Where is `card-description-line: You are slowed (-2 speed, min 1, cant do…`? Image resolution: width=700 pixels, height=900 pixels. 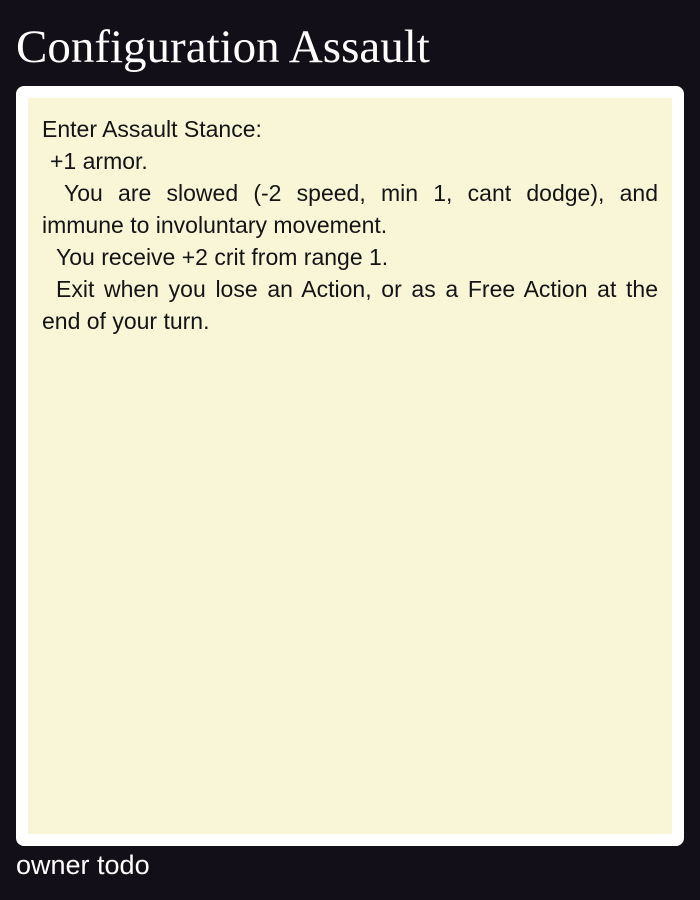 card-description-line: You are slowed (-2 speed, min 1, cant do… is located at coordinates (350, 209).